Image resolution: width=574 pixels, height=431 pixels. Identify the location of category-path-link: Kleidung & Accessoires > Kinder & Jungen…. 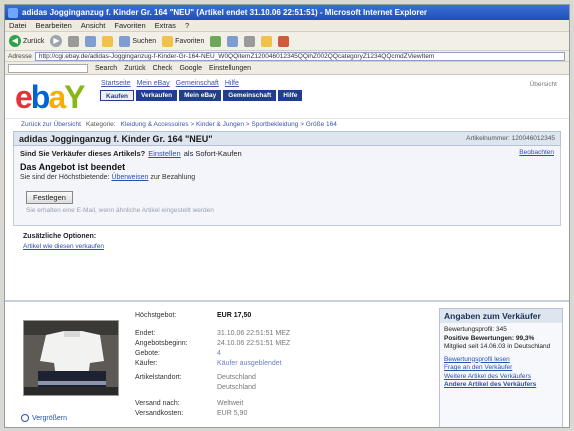
(229, 124).